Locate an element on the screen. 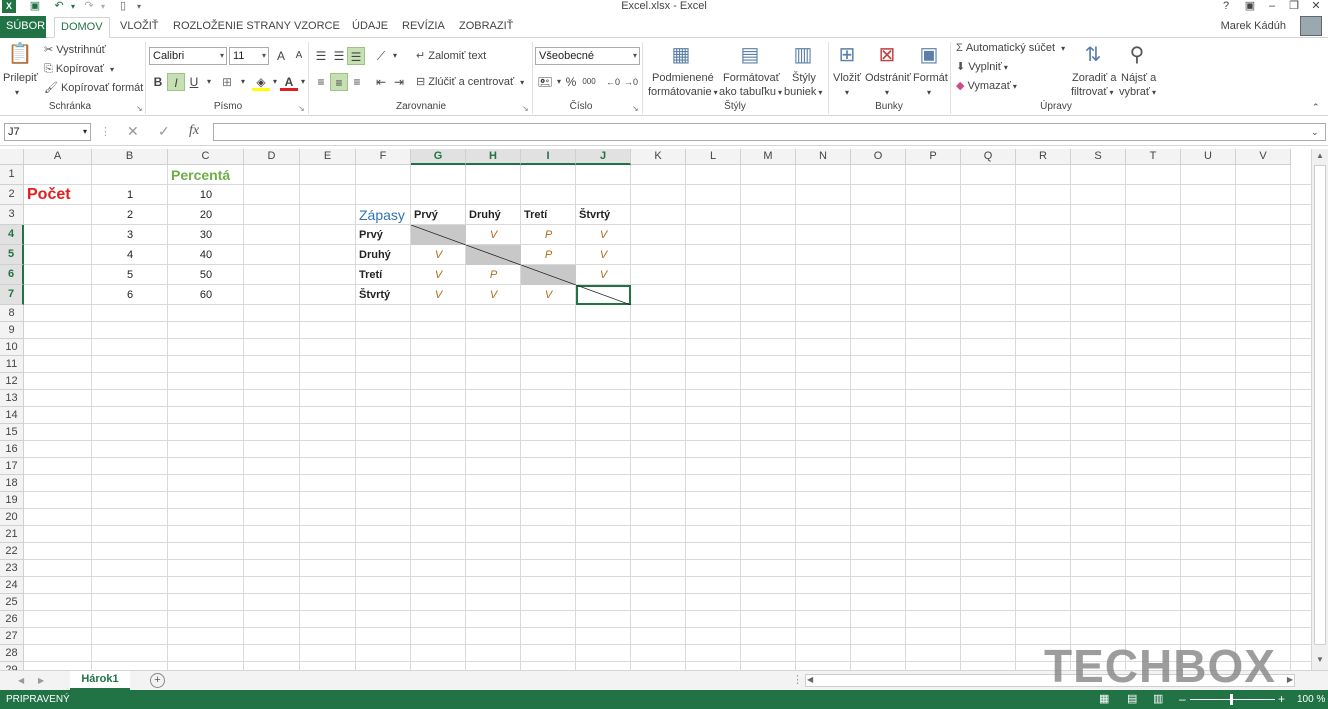 The height and width of the screenshot is (709, 1328). column-header-v: V is located at coordinates (1263, 157).